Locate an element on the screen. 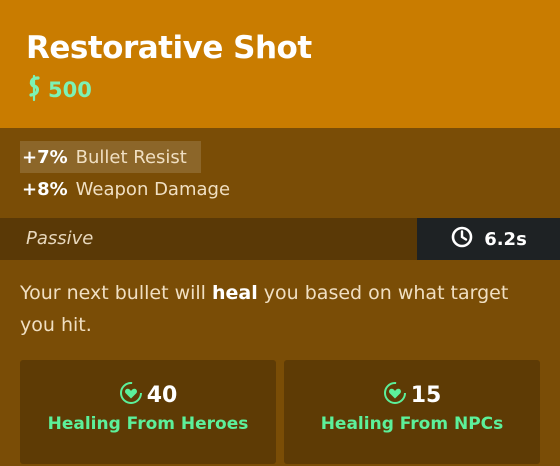 The image size is (560, 466). cooldown-value: 6.2s is located at coordinates (505, 239).